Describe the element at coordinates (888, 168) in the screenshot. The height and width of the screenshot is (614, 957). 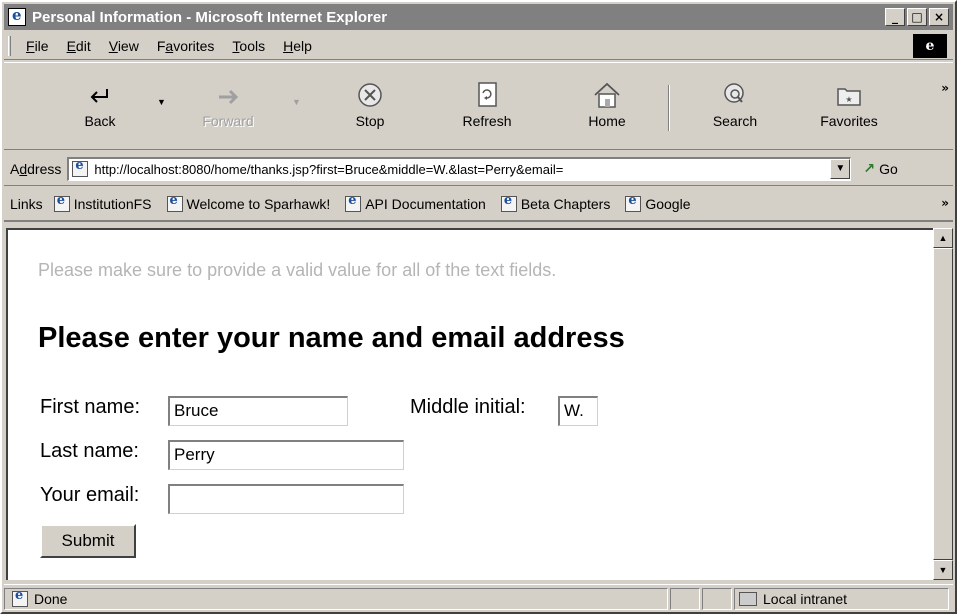
I see `go-label: Go` at that location.